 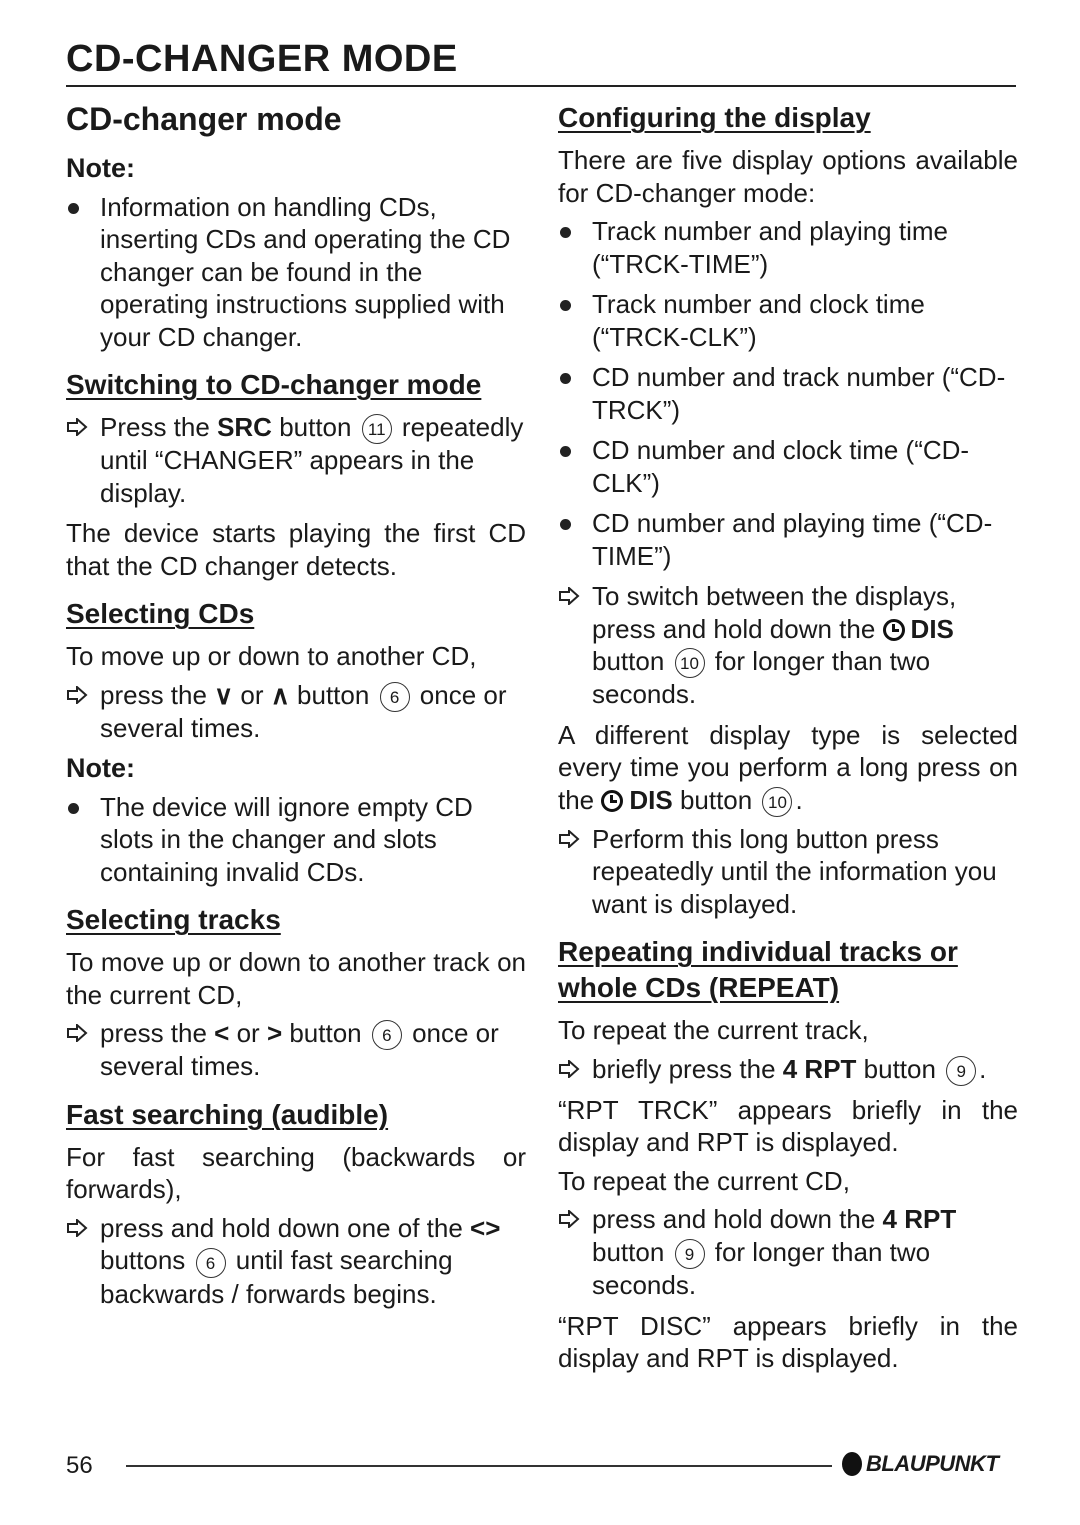 I want to click on page-number: 56, so click(x=79, y=1465).